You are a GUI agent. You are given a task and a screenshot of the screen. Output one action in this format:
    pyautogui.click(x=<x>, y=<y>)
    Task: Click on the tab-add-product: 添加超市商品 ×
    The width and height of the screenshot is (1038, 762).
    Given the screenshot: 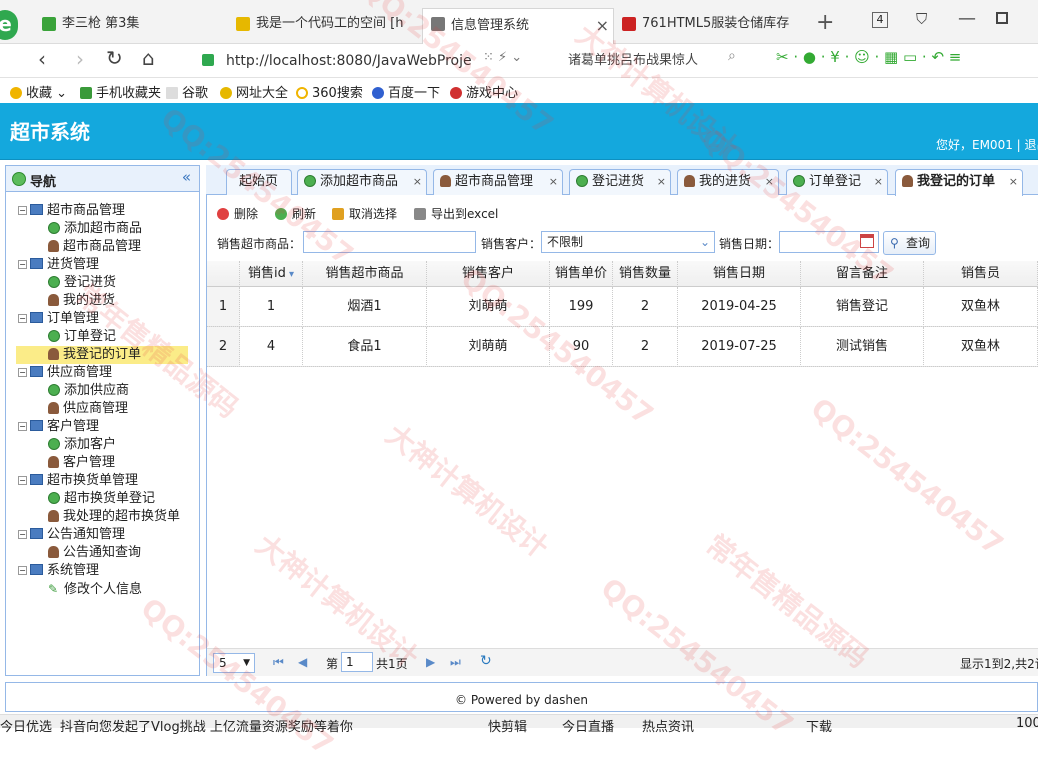 What is the action you would take?
    pyautogui.click(x=362, y=182)
    